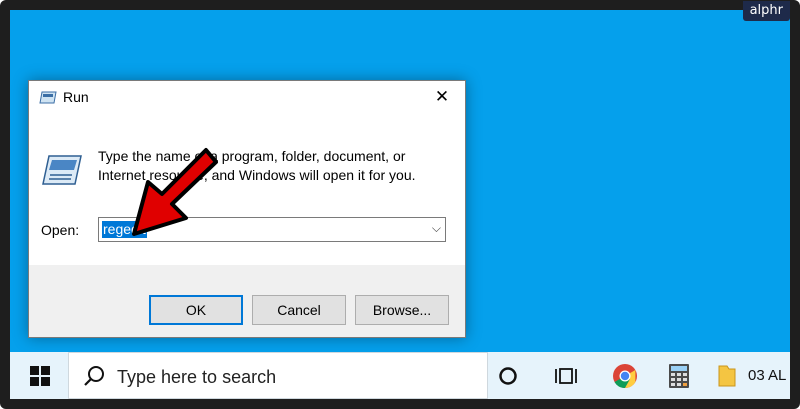  I want to click on task-view-button, so click(566, 375).